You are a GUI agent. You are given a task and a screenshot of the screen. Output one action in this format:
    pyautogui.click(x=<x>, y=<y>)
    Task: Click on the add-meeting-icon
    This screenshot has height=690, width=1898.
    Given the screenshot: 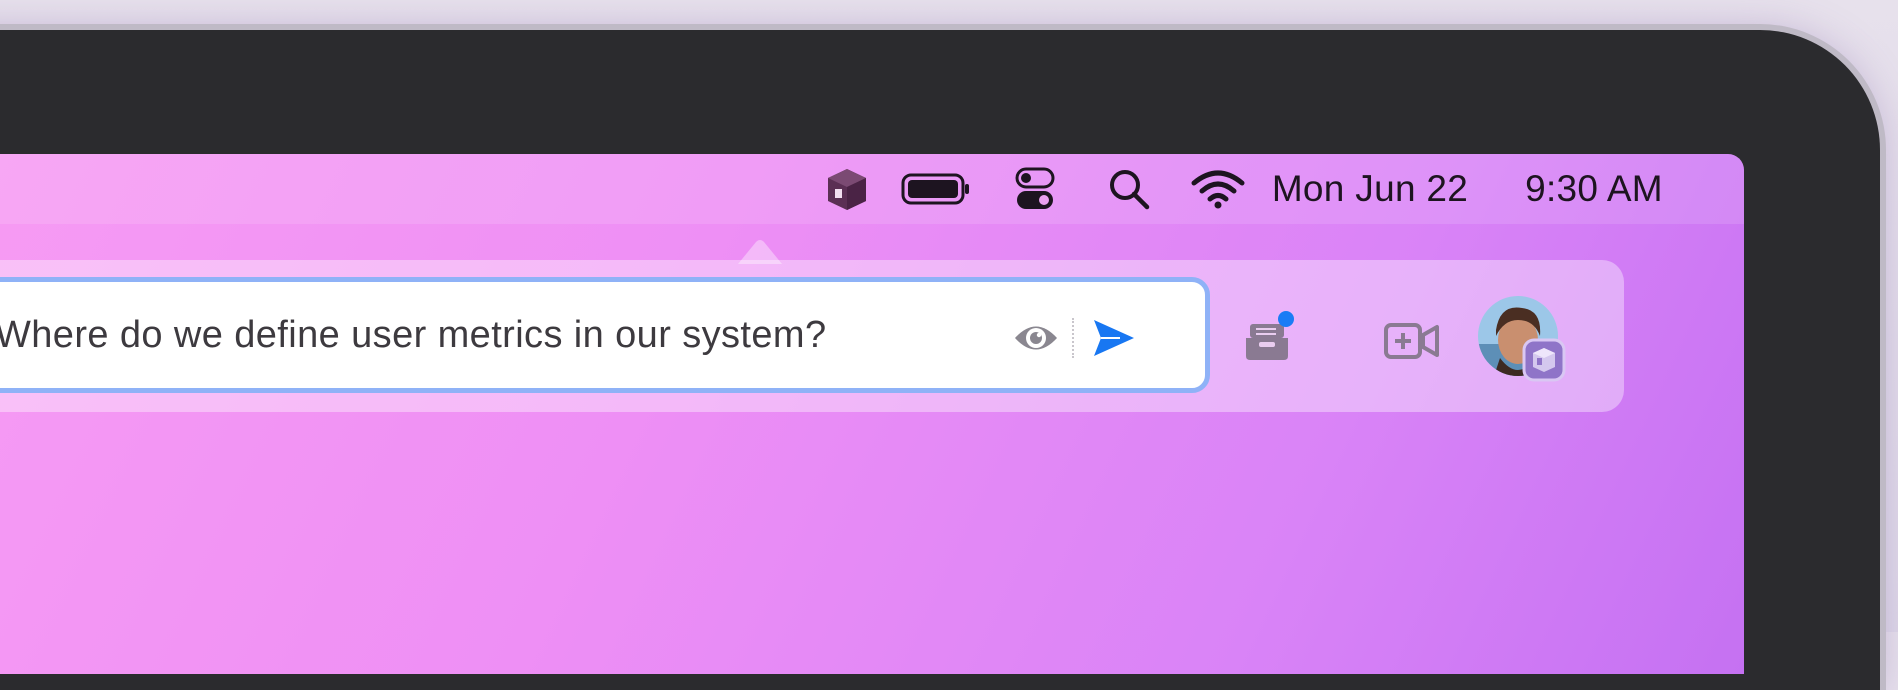 What is the action you would take?
    pyautogui.click(x=1412, y=341)
    